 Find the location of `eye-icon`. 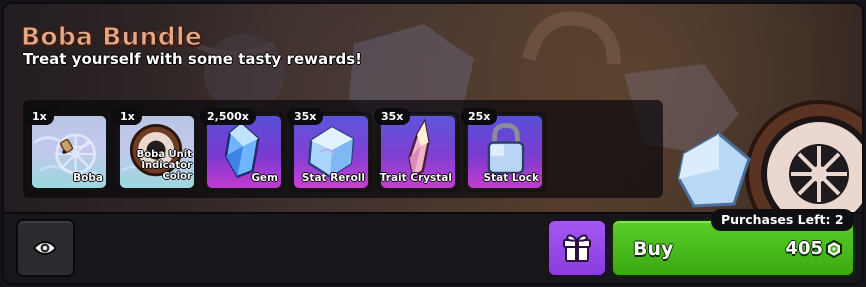

eye-icon is located at coordinates (45, 248).